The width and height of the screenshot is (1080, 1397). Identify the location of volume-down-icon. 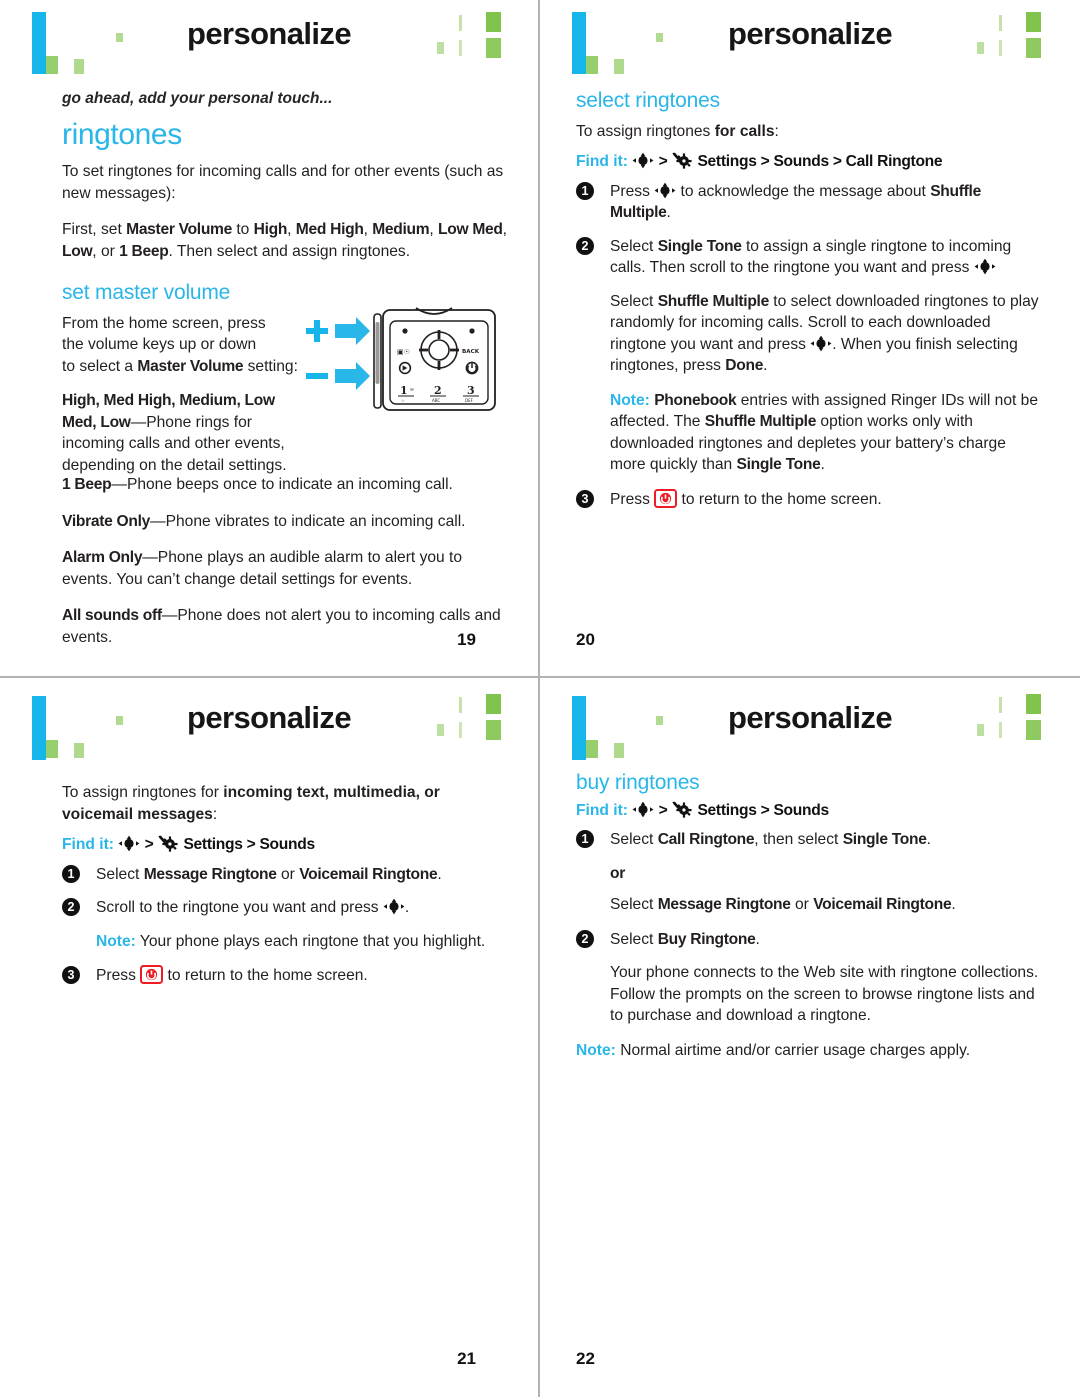
(317, 376).